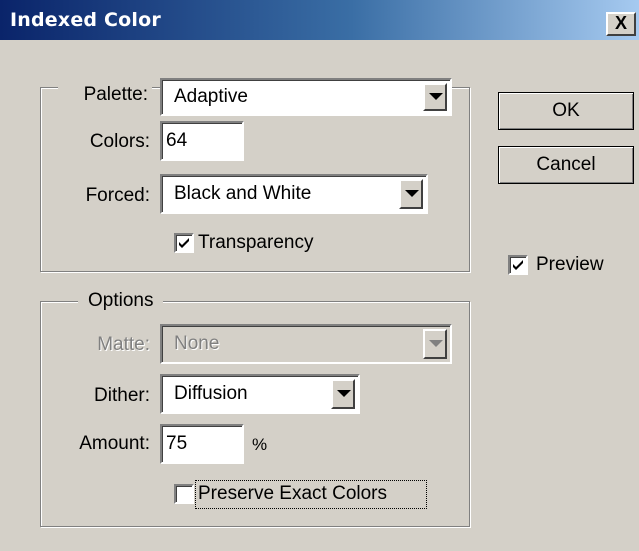  What do you see at coordinates (211, 393) in the screenshot?
I see `dither-value: Diffusion` at bounding box center [211, 393].